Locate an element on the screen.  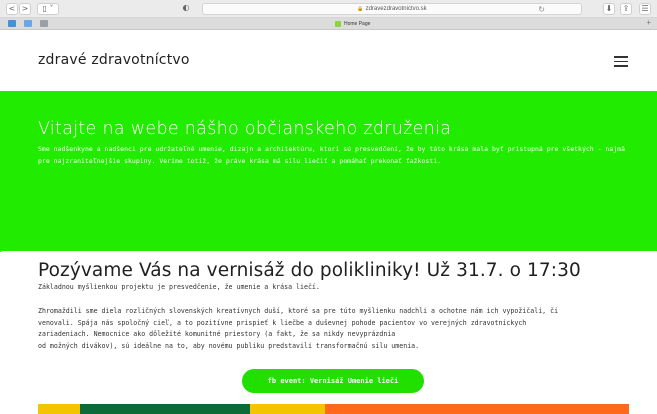
share-icon: ⇪ is located at coordinates (626, 9).